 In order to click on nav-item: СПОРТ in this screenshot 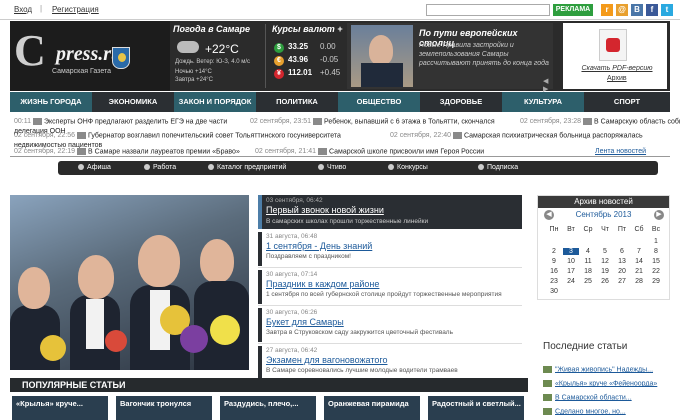, I will do `click(627, 102)`.